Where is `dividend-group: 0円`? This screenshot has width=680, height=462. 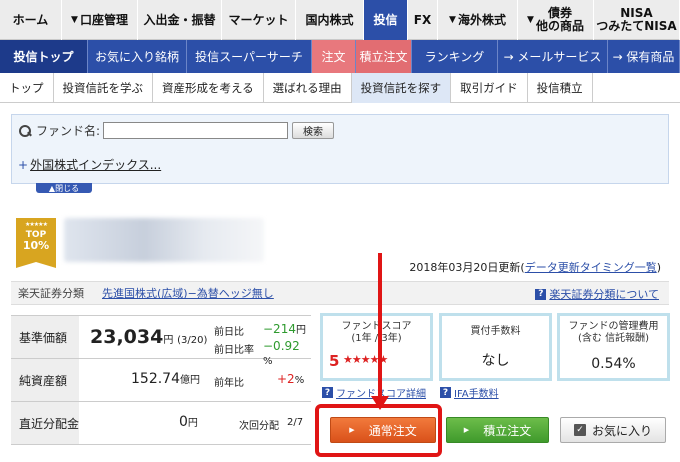
dividend-group: 0円 is located at coordinates (188, 422).